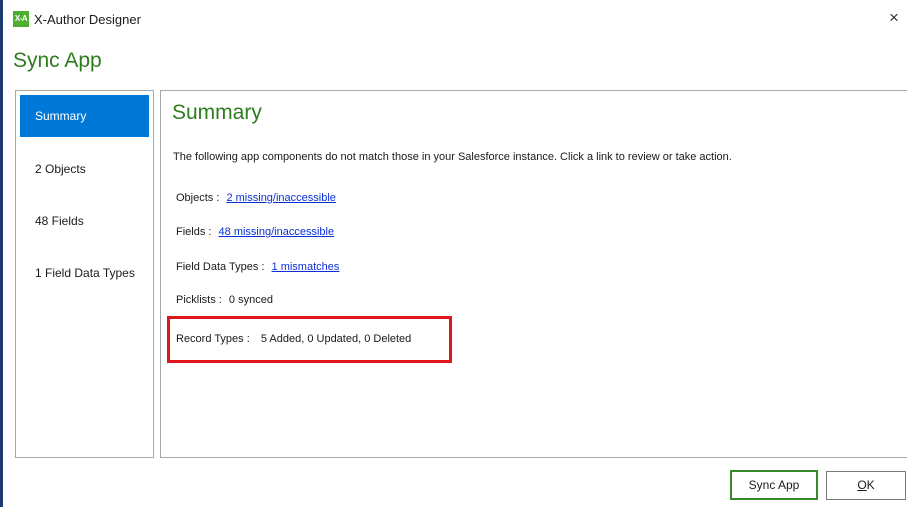  What do you see at coordinates (277, 232) in the screenshot?
I see `fields-link: 48 missing/inaccessible` at bounding box center [277, 232].